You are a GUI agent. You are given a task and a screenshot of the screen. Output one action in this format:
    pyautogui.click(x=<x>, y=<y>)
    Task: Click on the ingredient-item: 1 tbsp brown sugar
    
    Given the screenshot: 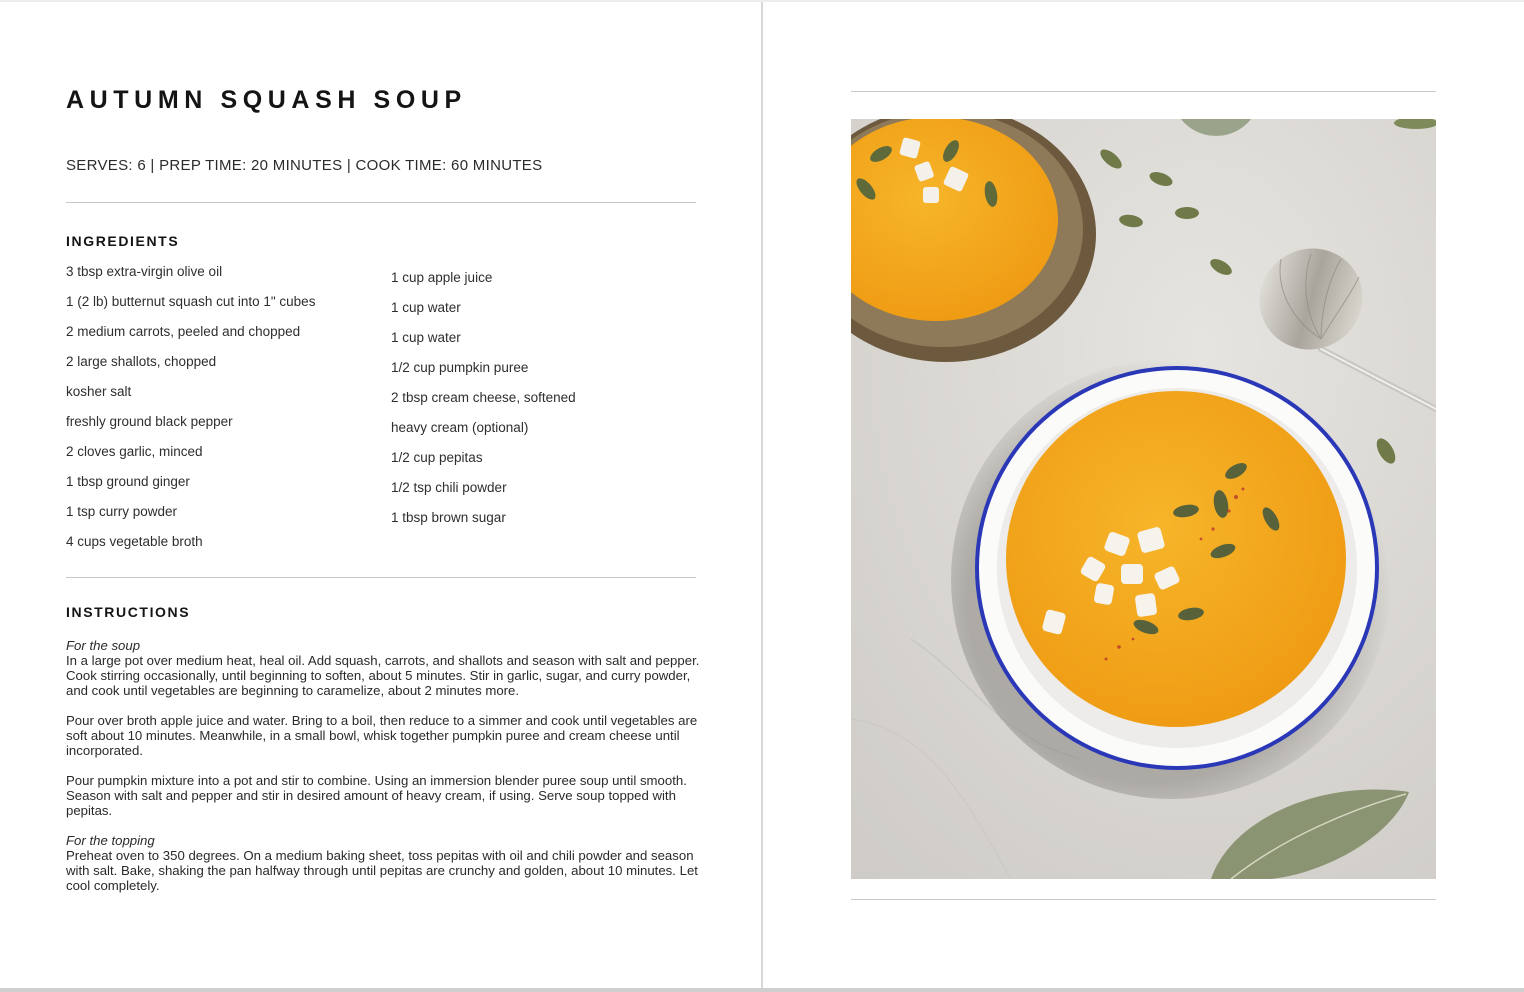 What is the action you would take?
    pyautogui.click(x=448, y=517)
    